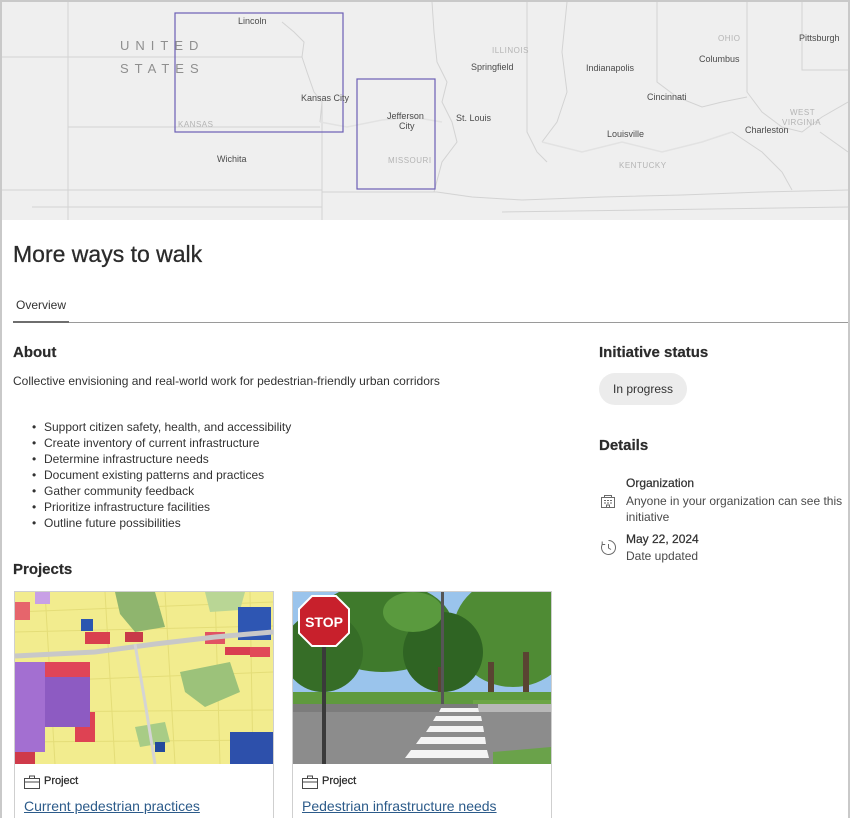  Describe the element at coordinates (648, 517) in the screenshot. I see `organization-visibility-text-2: initiative` at that location.